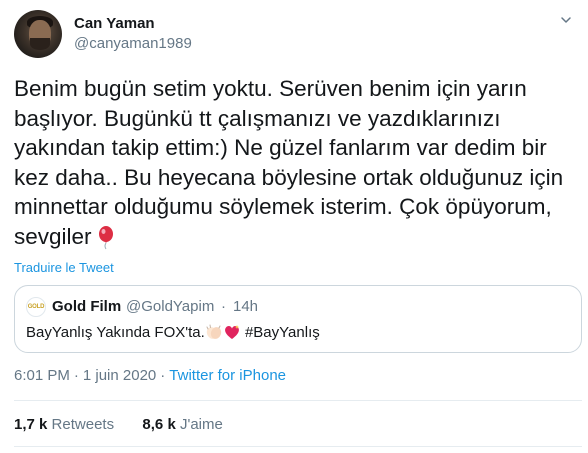 The image size is (588, 453). What do you see at coordinates (133, 43) in the screenshot?
I see `author-handle: @canyaman1989` at bounding box center [133, 43].